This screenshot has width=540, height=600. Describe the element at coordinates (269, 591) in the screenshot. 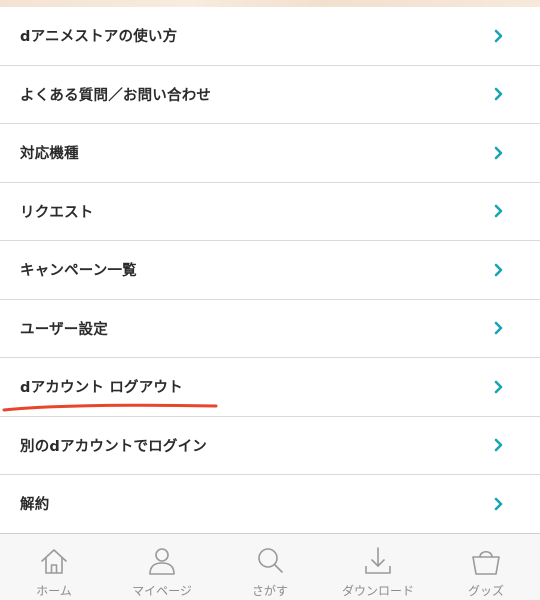

I see `tab-label: さがす` at that location.